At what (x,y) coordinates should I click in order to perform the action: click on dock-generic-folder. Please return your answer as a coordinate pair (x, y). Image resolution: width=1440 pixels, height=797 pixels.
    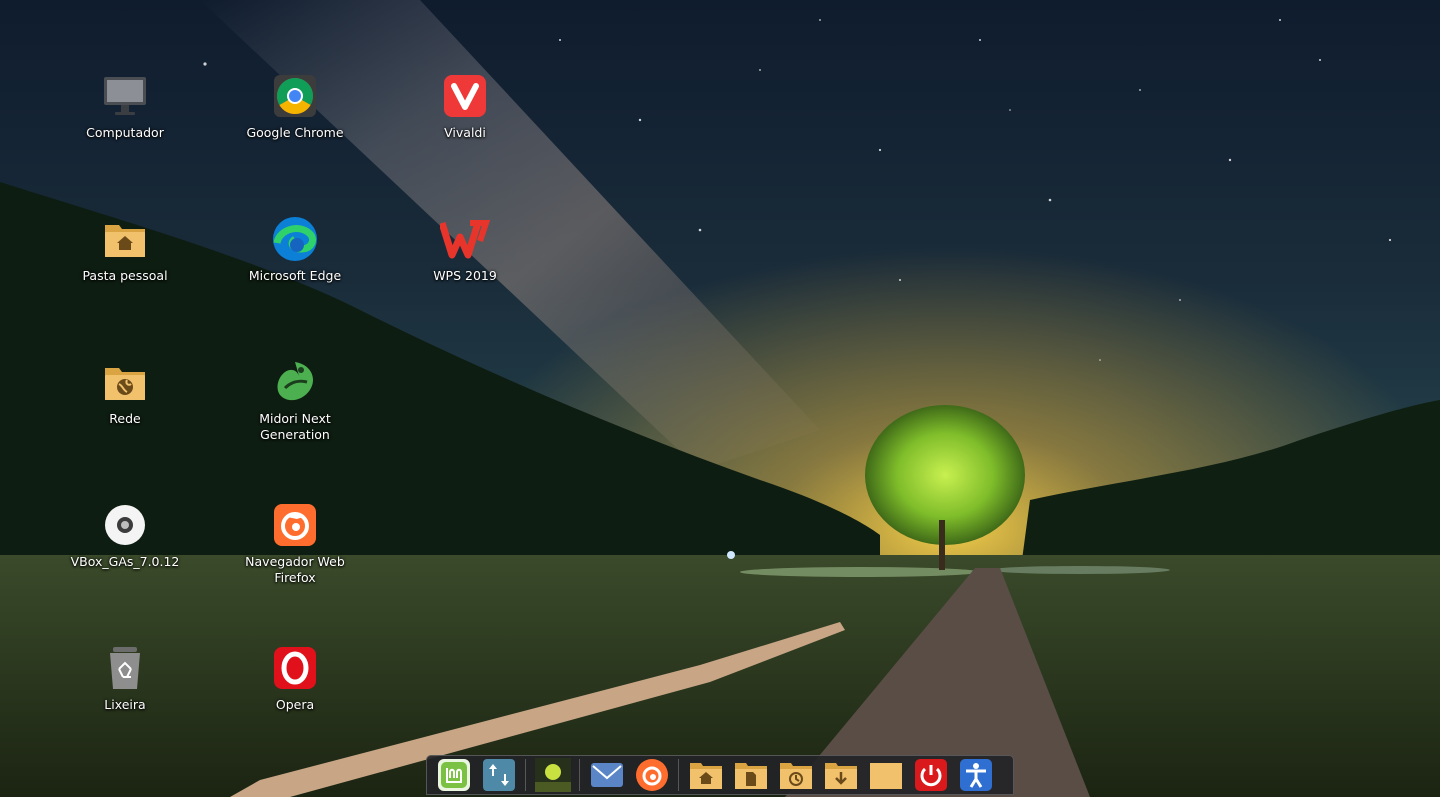
    Looking at the image, I should click on (886, 775).